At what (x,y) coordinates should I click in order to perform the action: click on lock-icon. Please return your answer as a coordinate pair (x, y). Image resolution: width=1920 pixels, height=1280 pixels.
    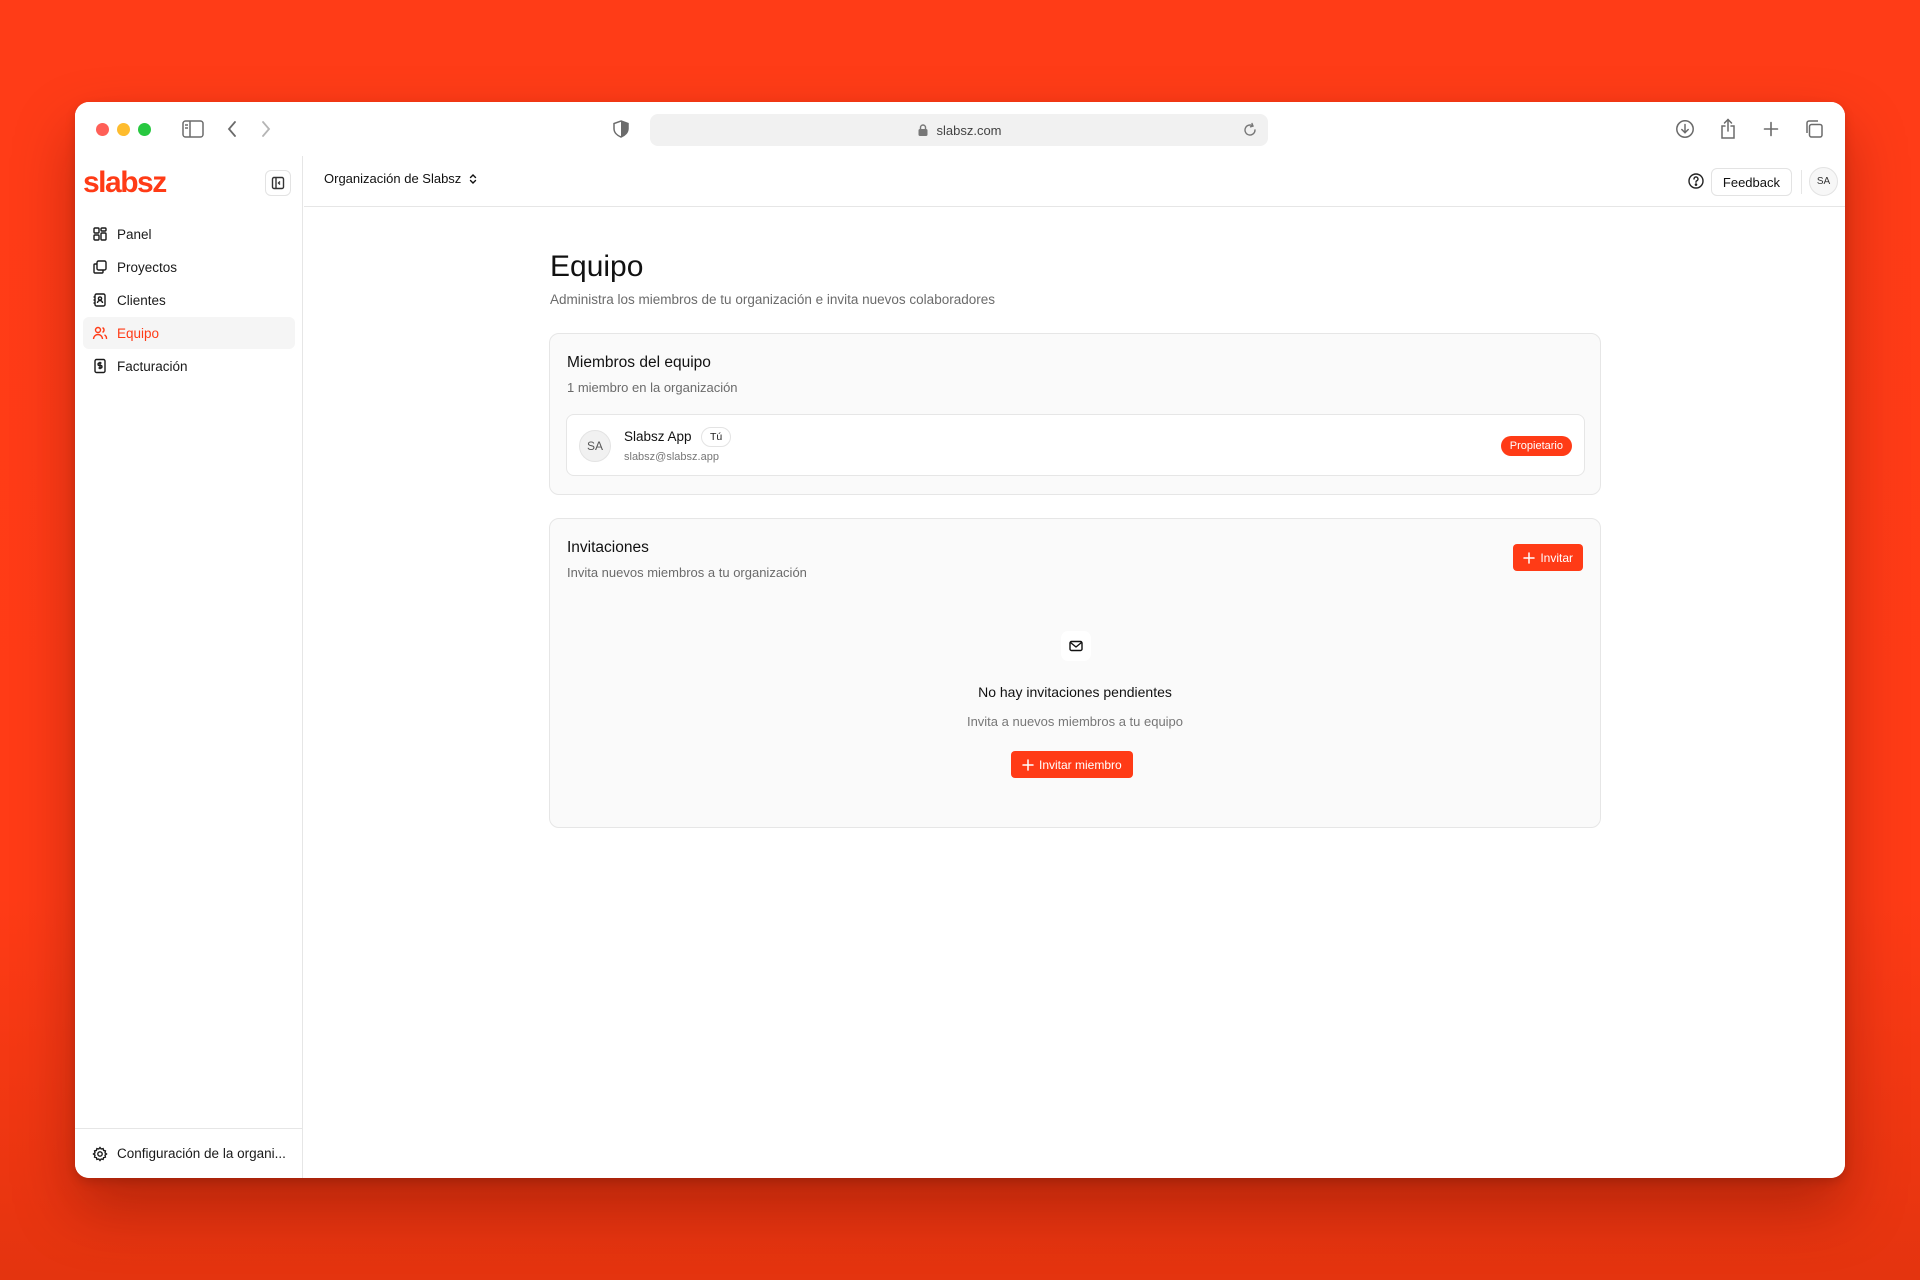
    Looking at the image, I should click on (923, 130).